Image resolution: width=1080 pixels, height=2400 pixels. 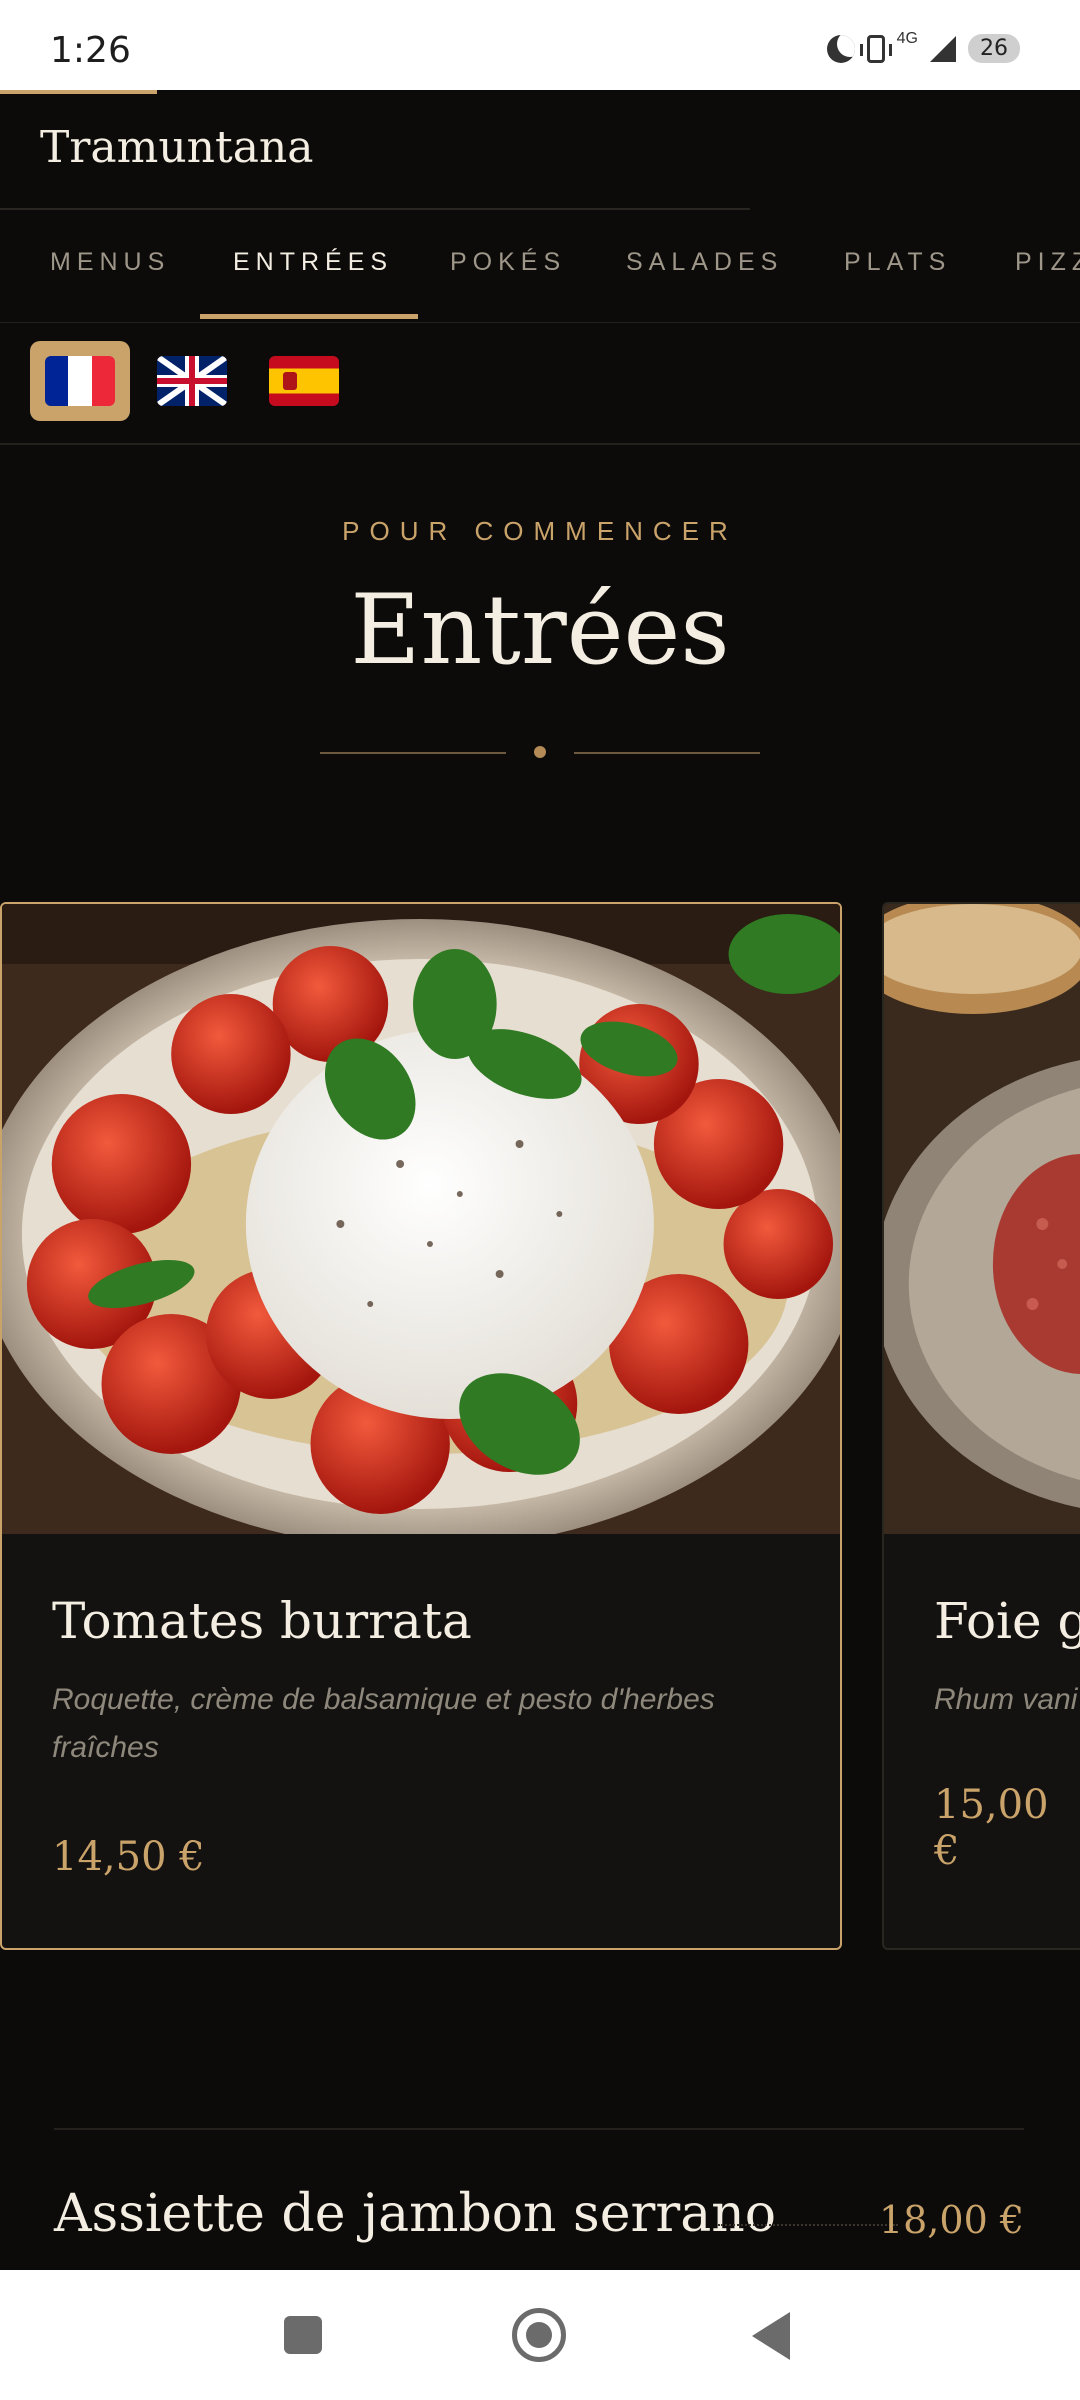 What do you see at coordinates (1006, 1699) in the screenshot?
I see `dish-description: Rhum vani` at bounding box center [1006, 1699].